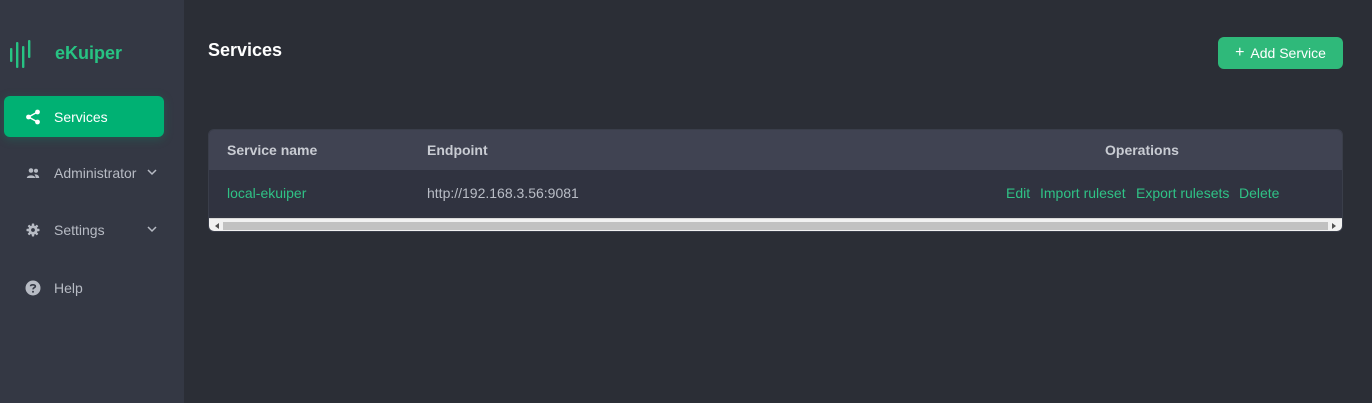 This screenshot has width=1372, height=403. Describe the element at coordinates (1288, 53) in the screenshot. I see `add-service-label: Add Service` at that location.